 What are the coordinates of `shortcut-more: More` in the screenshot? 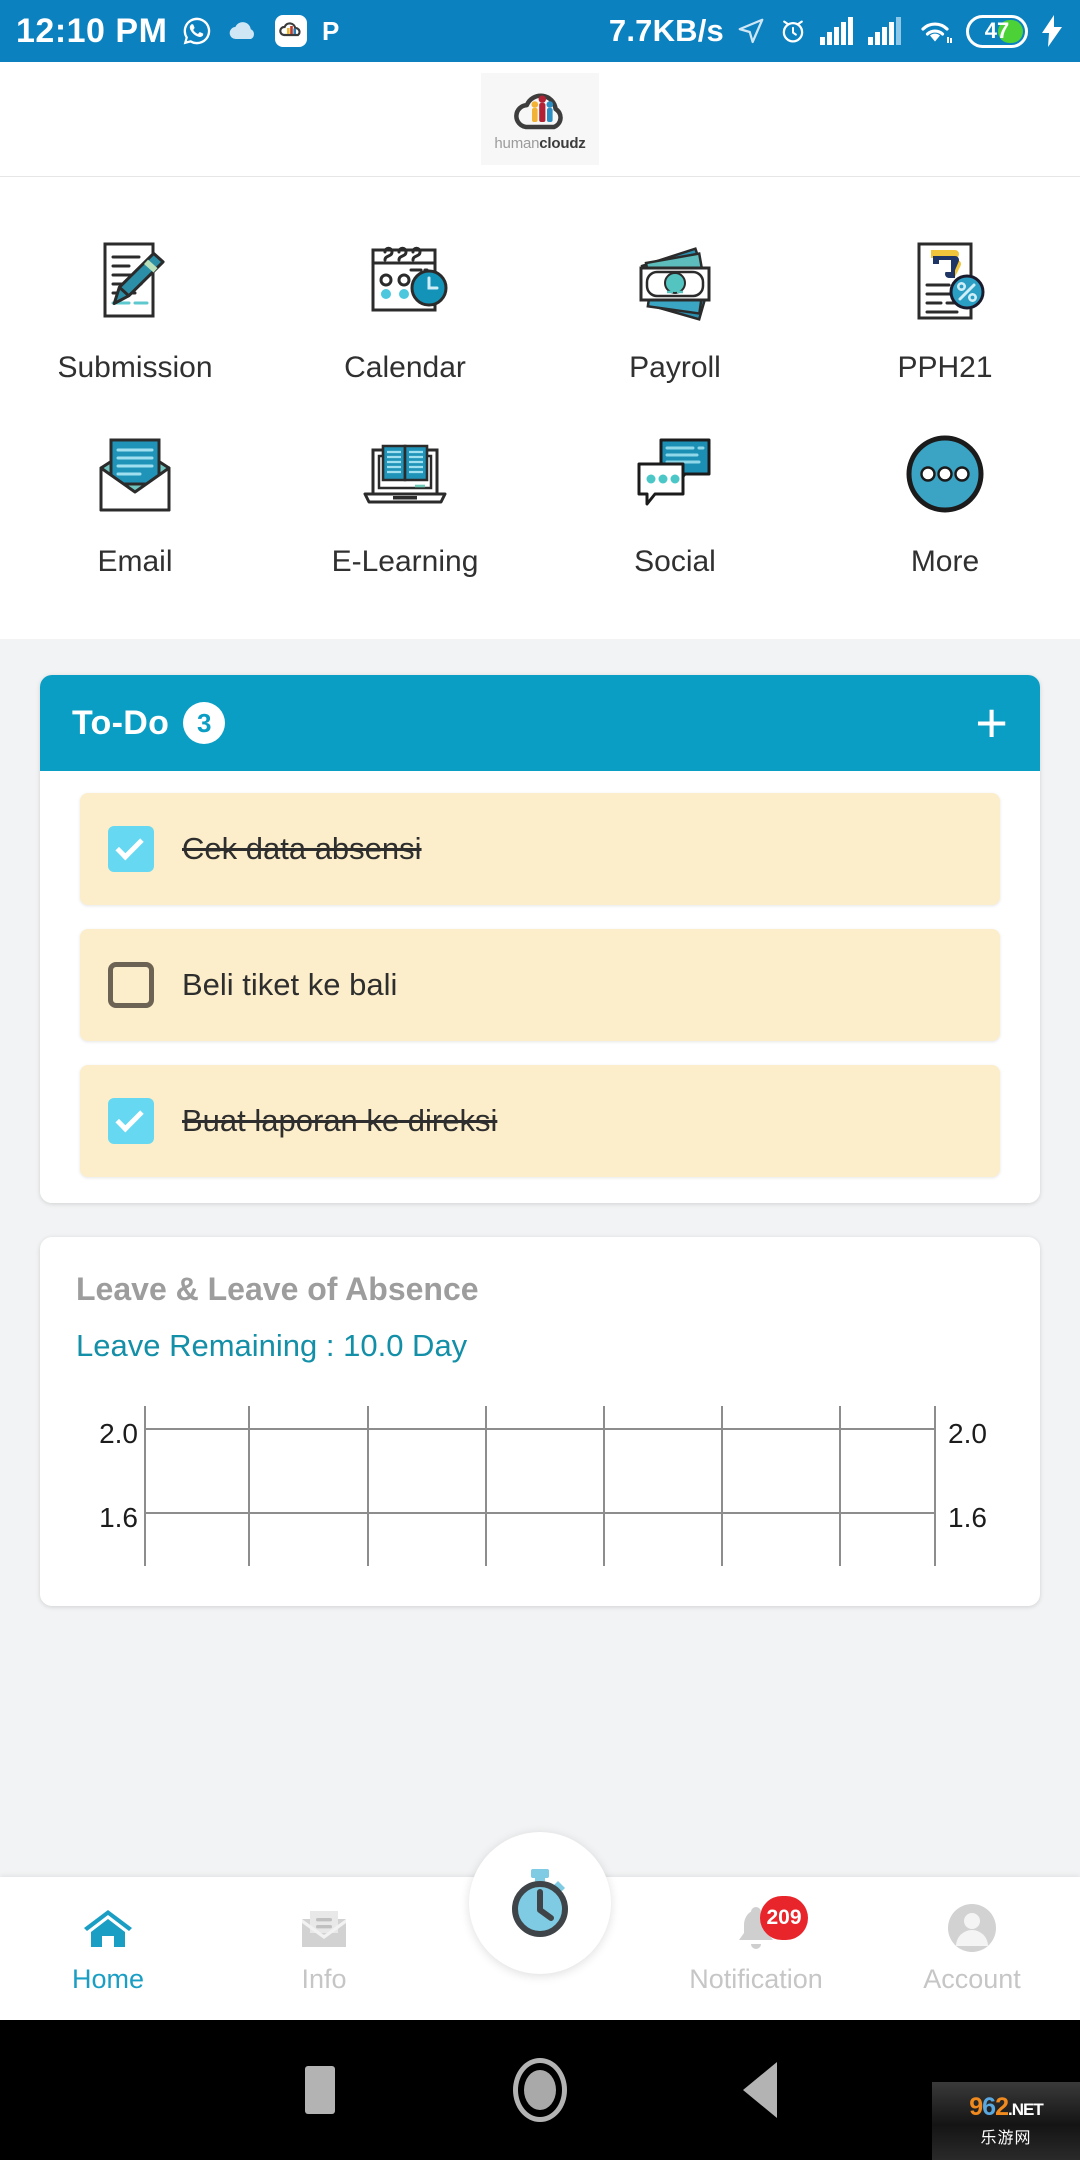 It's located at (945, 500).